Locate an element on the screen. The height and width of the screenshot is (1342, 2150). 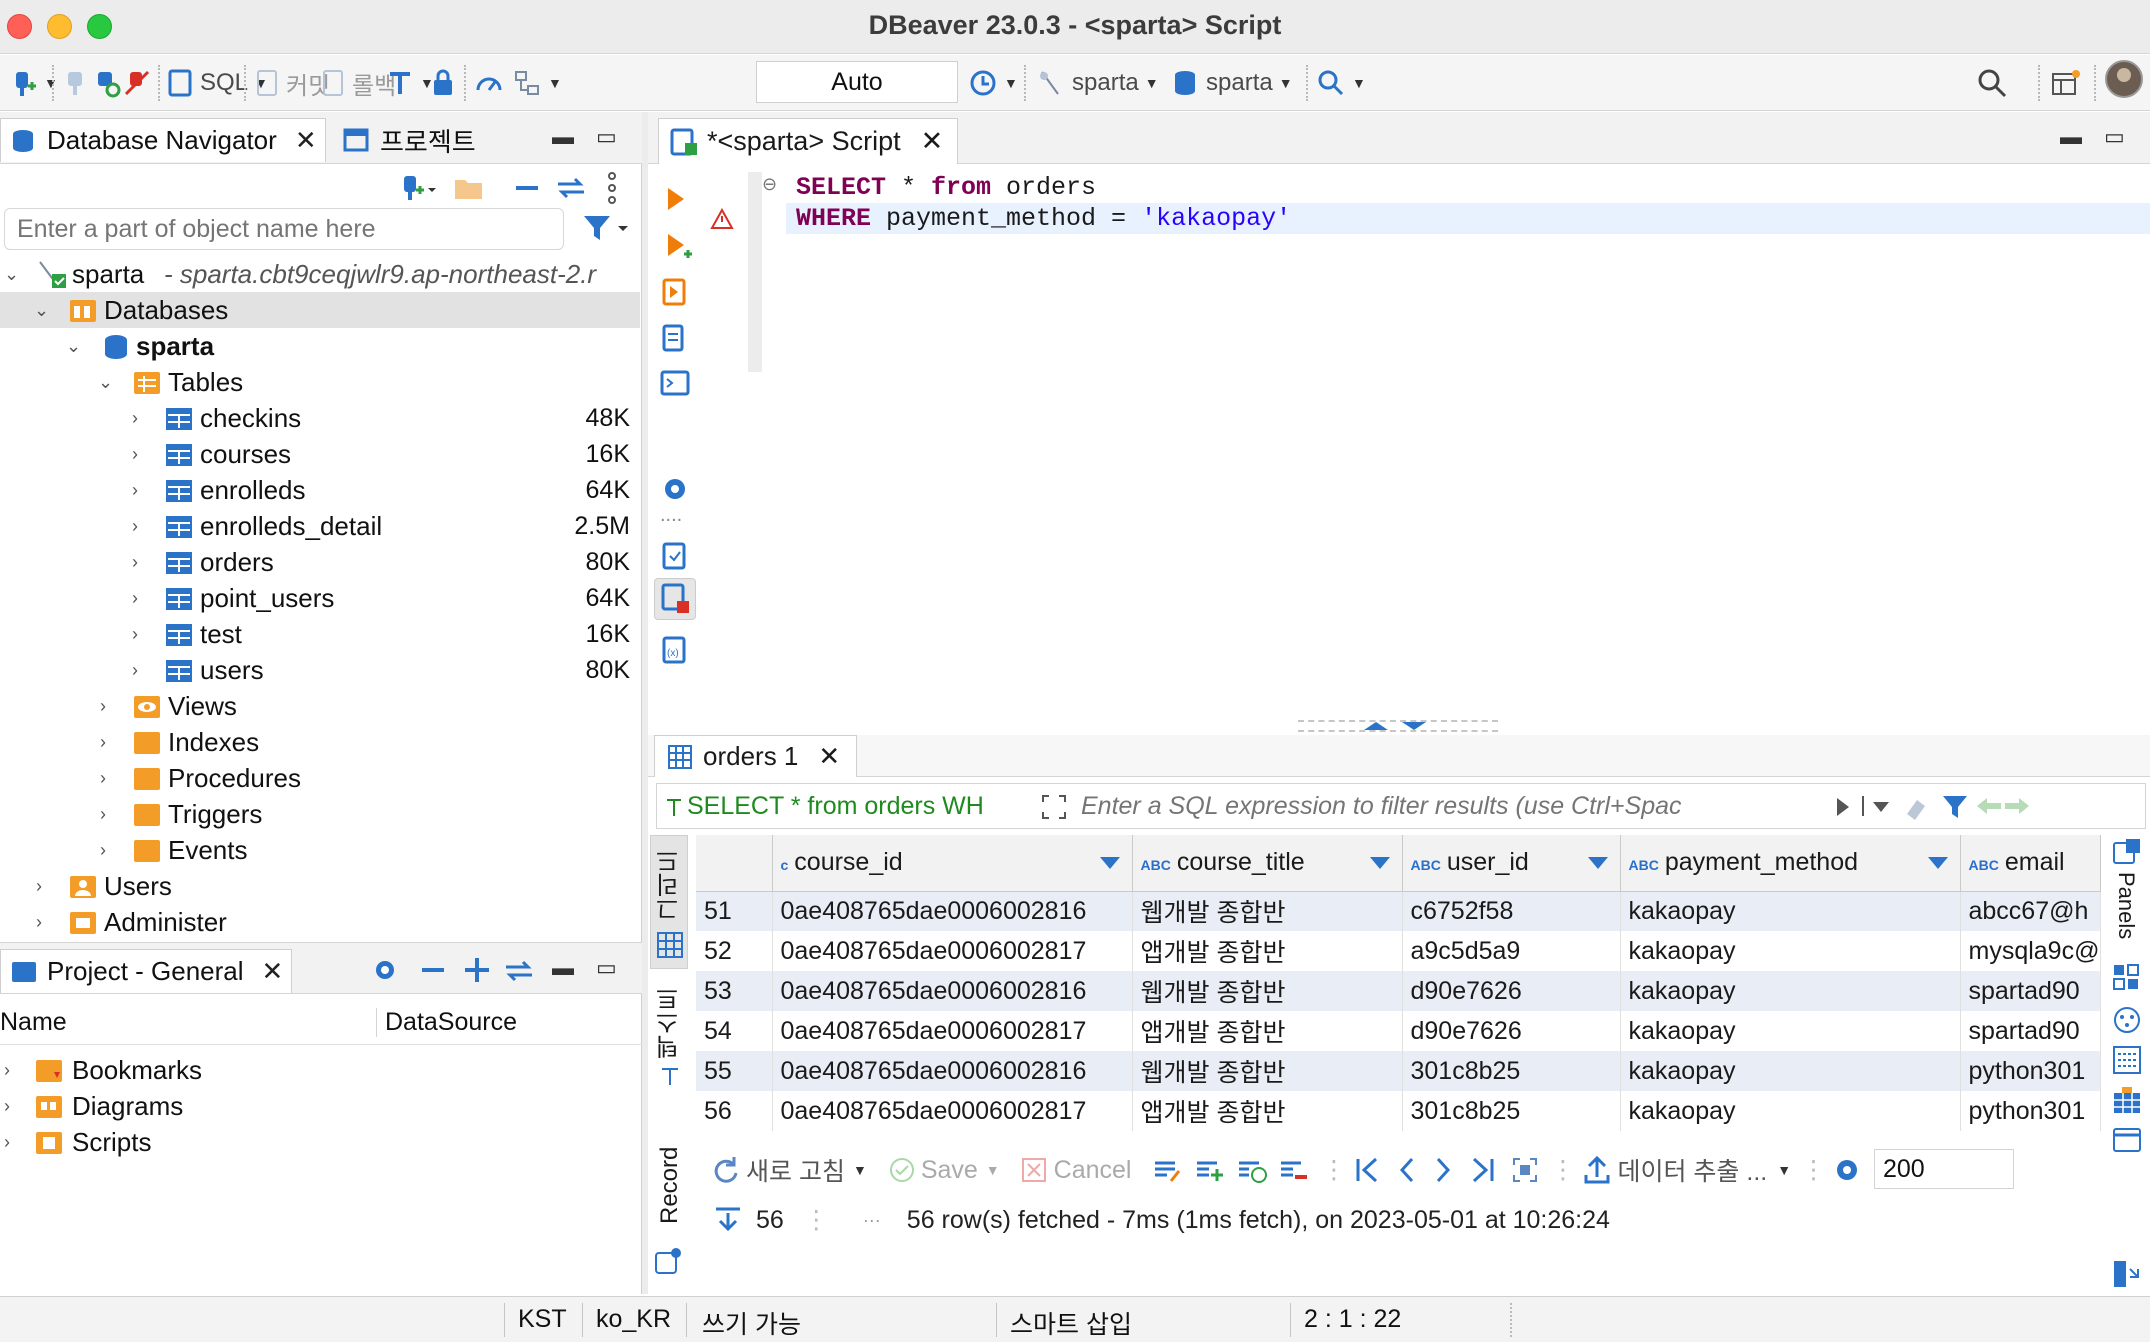
tree-item-databases: ⌄ Databases is located at coordinates (320, 310).